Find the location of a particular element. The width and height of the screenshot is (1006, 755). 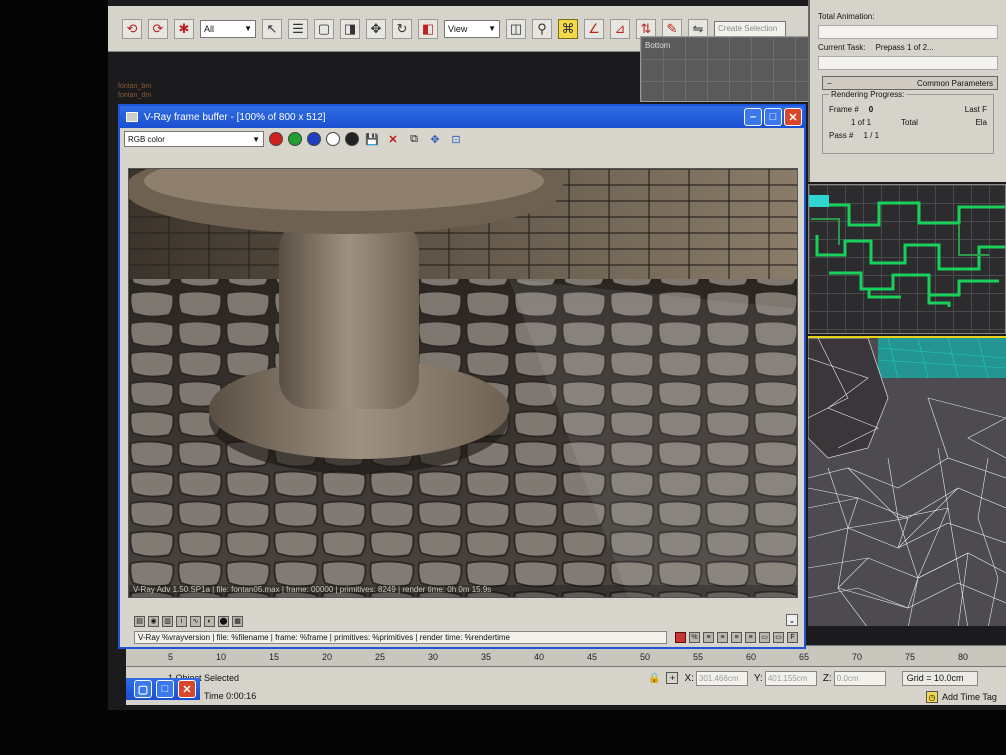

common-parameters-rollout: − Common Parameters is located at coordinates (910, 83).